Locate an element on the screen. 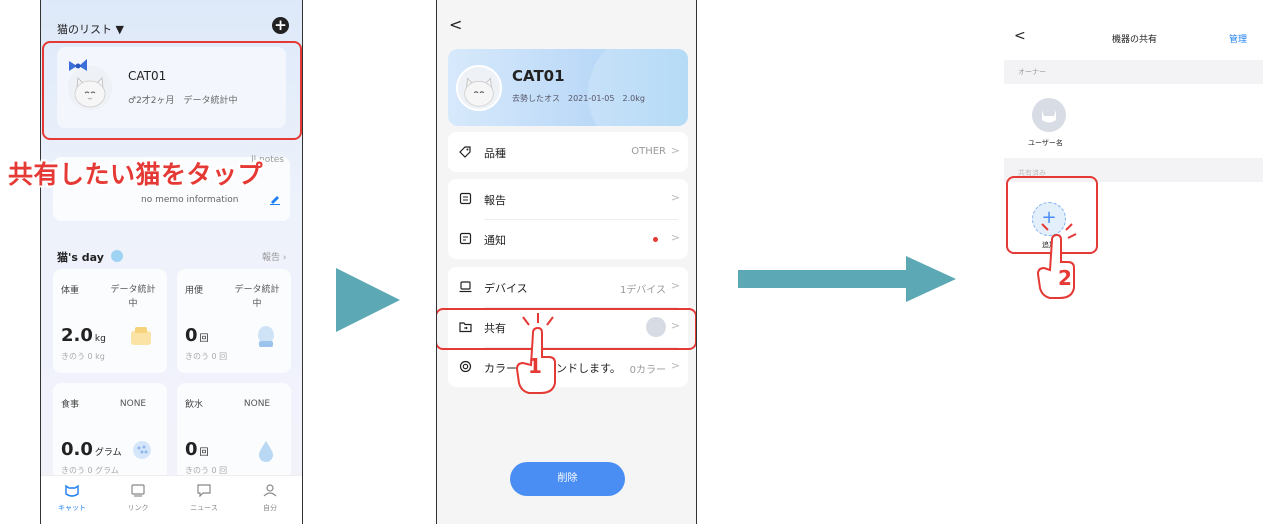  water-drop-icon is located at coordinates (266, 451).